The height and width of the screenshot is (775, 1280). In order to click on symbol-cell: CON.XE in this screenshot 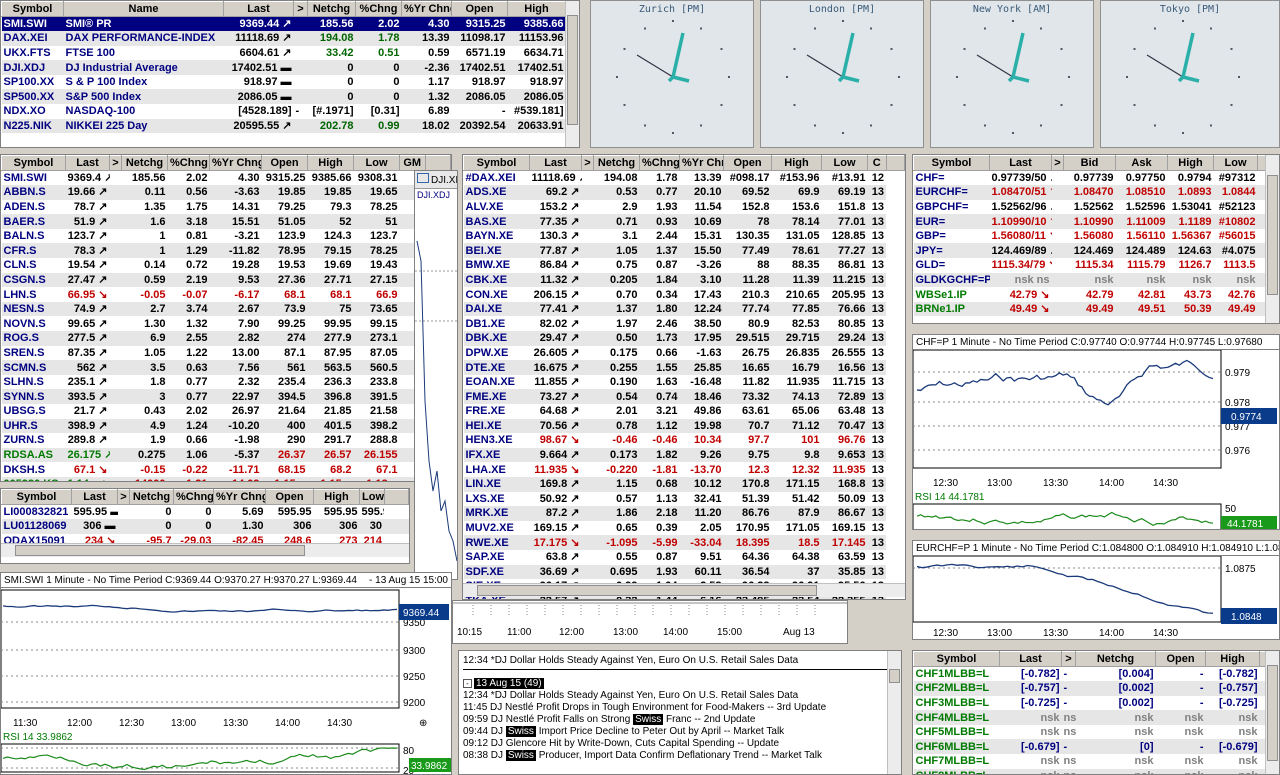, I will do `click(497, 294)`.